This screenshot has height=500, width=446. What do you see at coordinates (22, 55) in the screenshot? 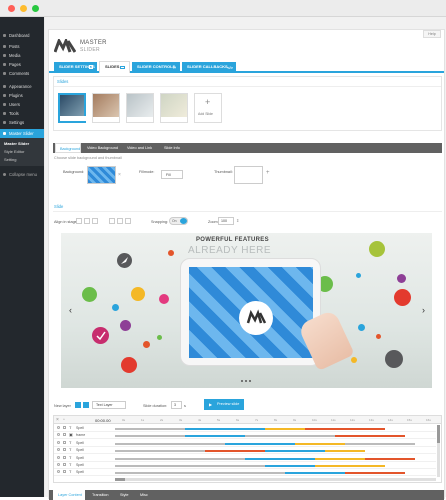
I see `sidebar-item-media: Media` at bounding box center [22, 55].